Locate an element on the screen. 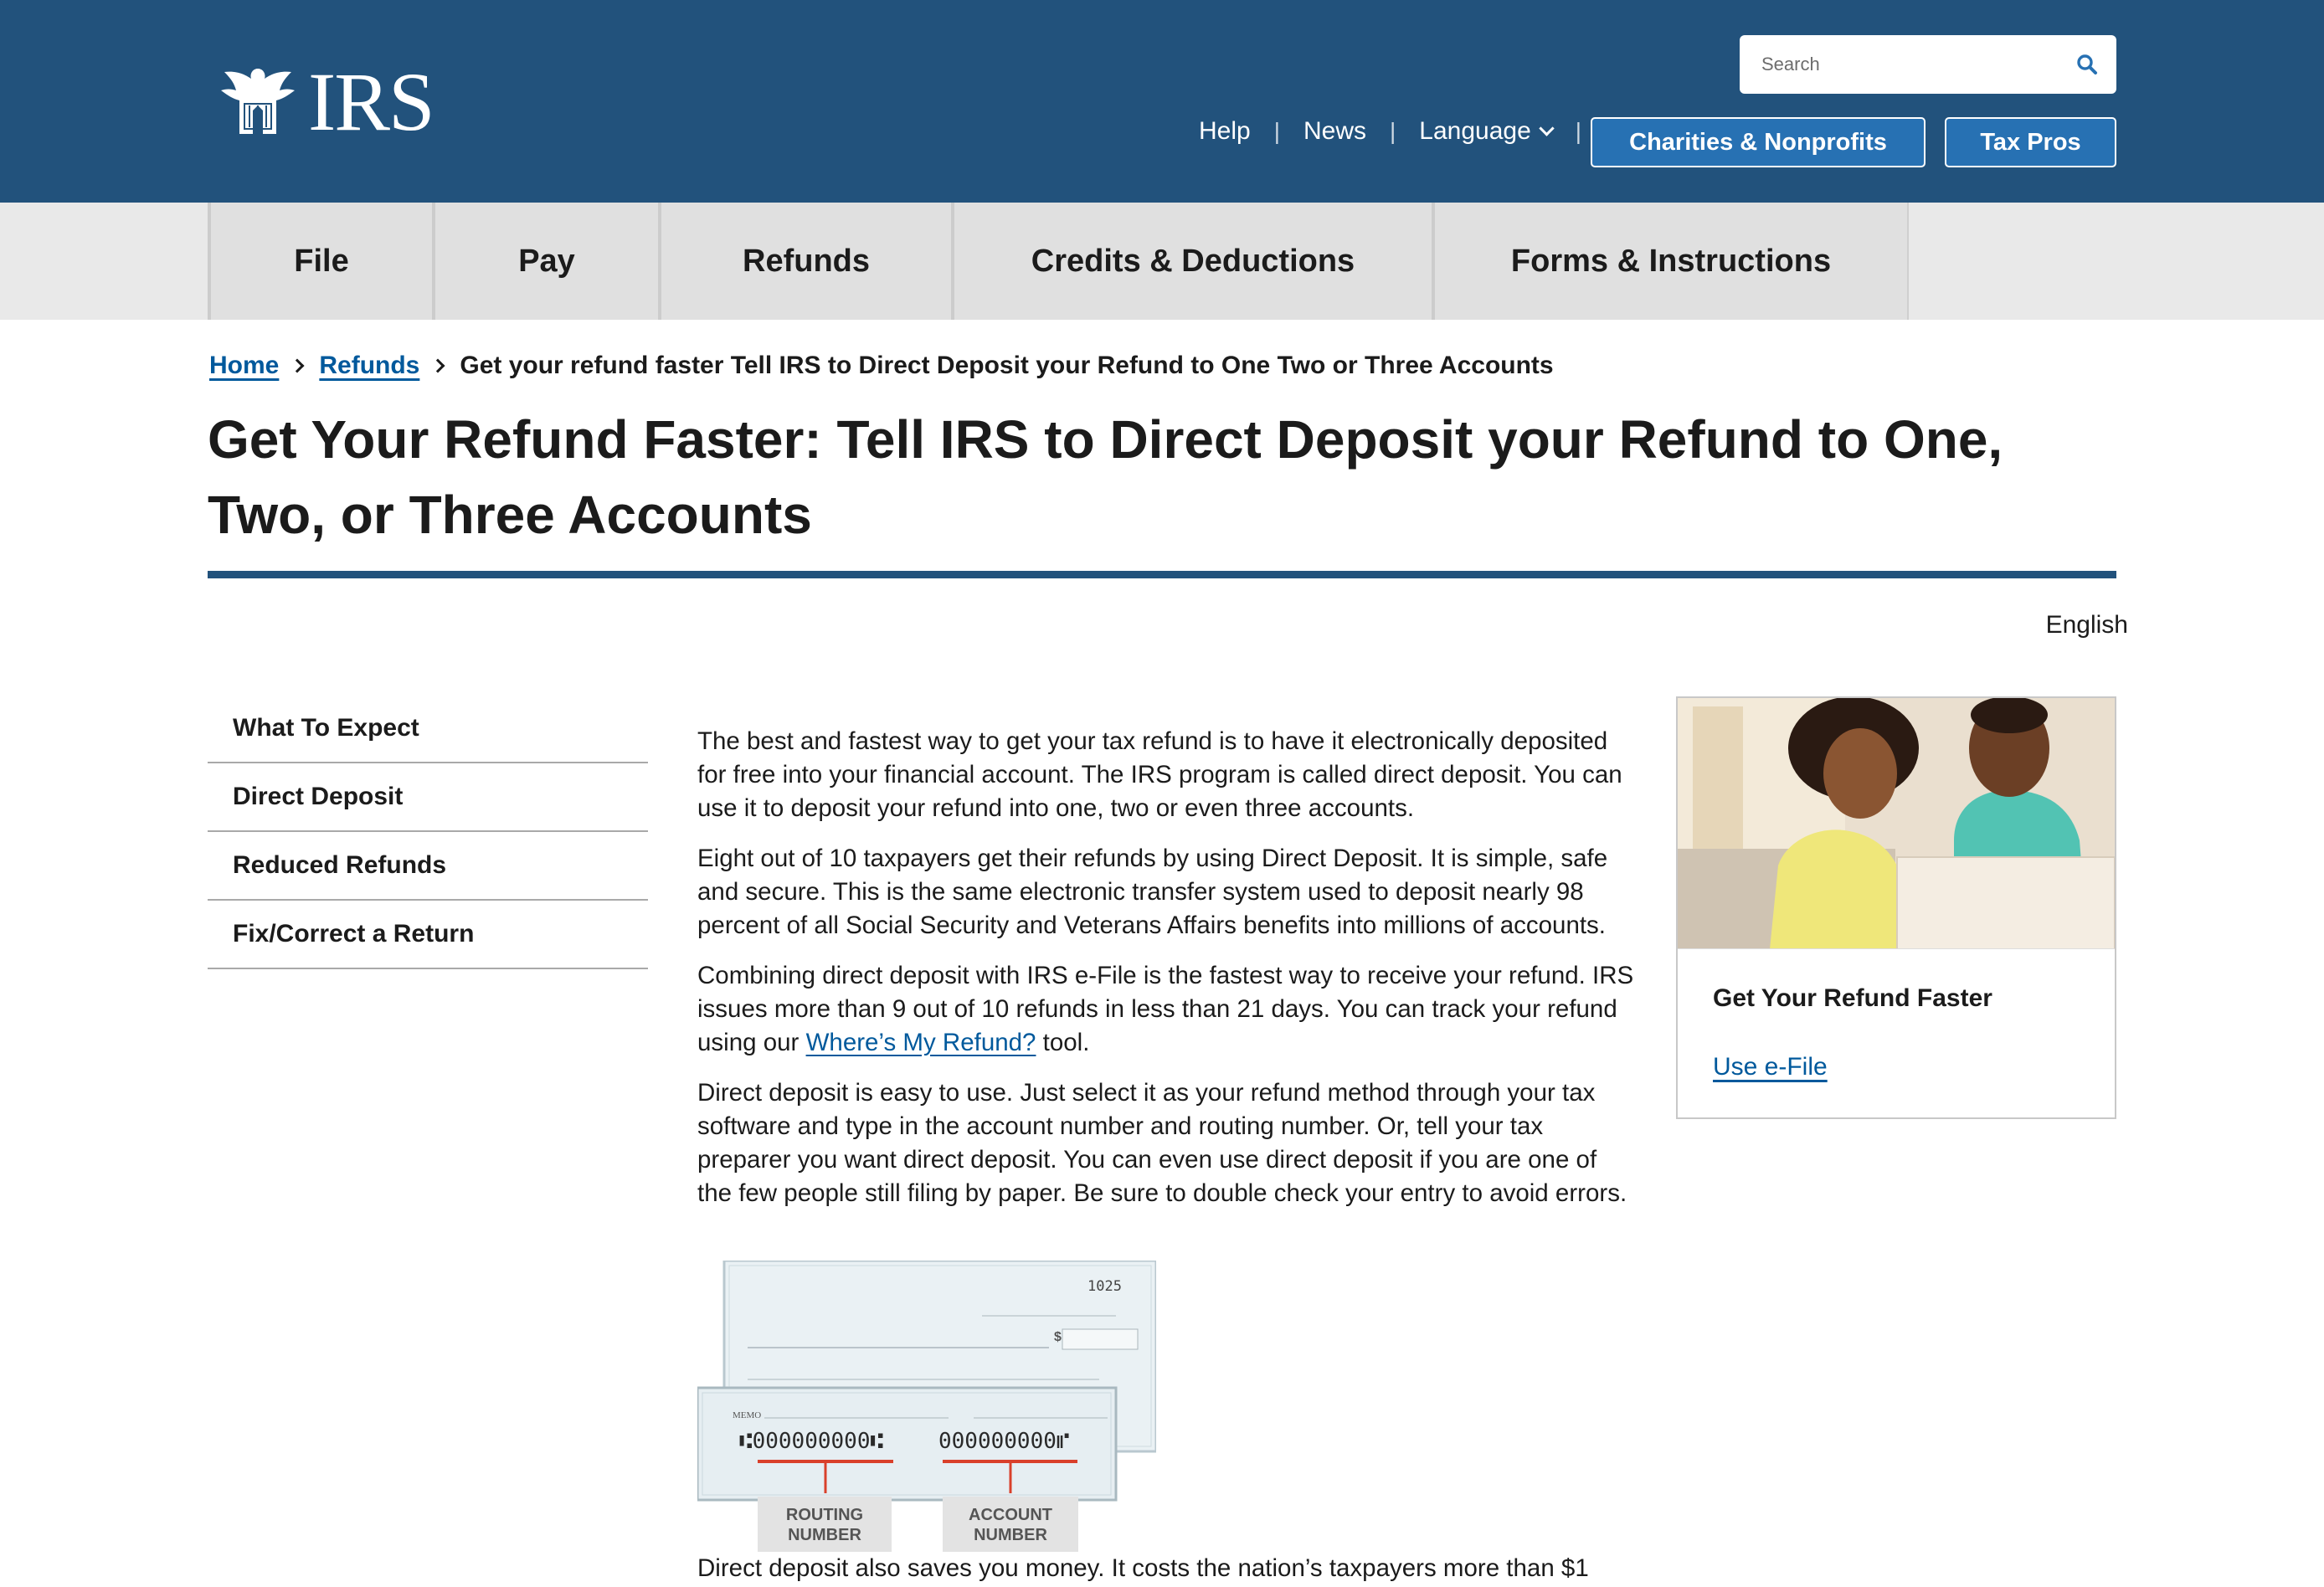  search-input is located at coordinates (1912, 64).